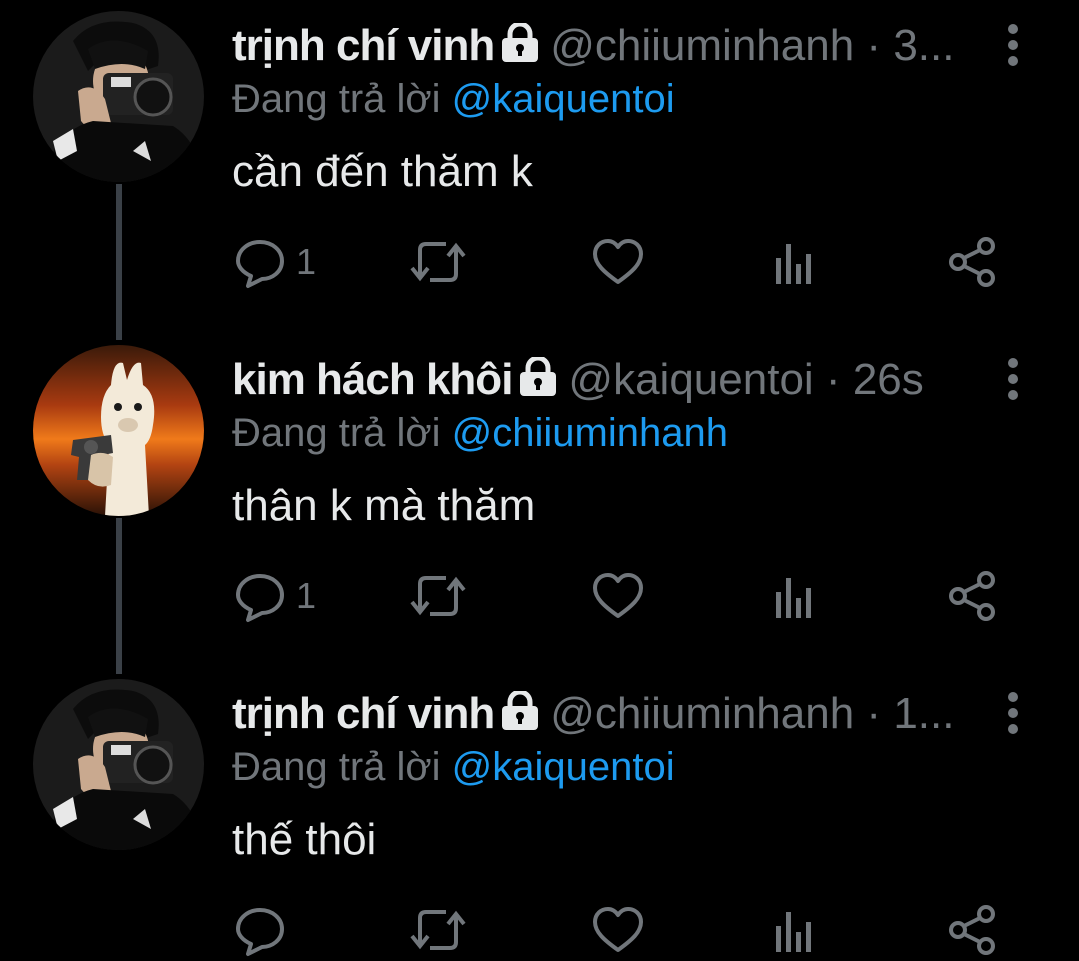 The image size is (1079, 961). Describe the element at coordinates (382, 171) in the screenshot. I see `tweet-text: cần đến thăm k` at that location.